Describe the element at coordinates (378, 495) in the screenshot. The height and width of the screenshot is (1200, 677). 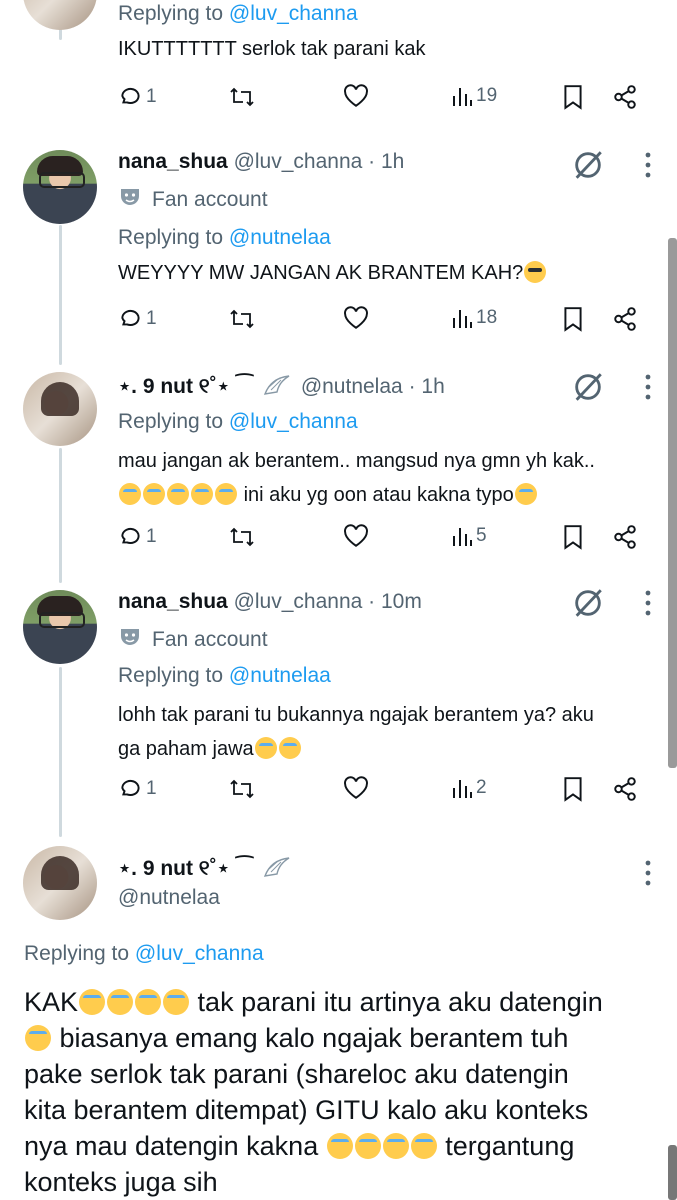
I see `tweet-text-content: ini aku yg oon atau kakna typo` at that location.